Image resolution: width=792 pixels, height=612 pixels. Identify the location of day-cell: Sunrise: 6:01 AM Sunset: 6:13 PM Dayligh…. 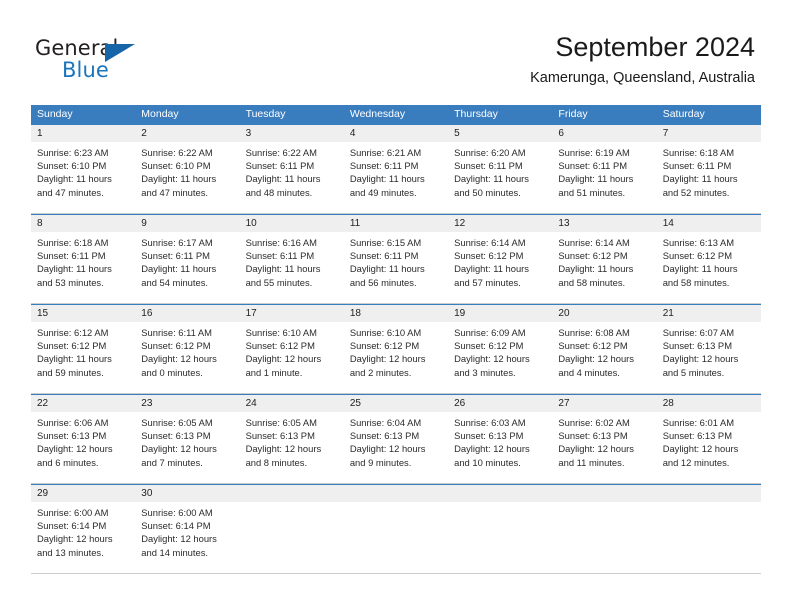
(709, 447).